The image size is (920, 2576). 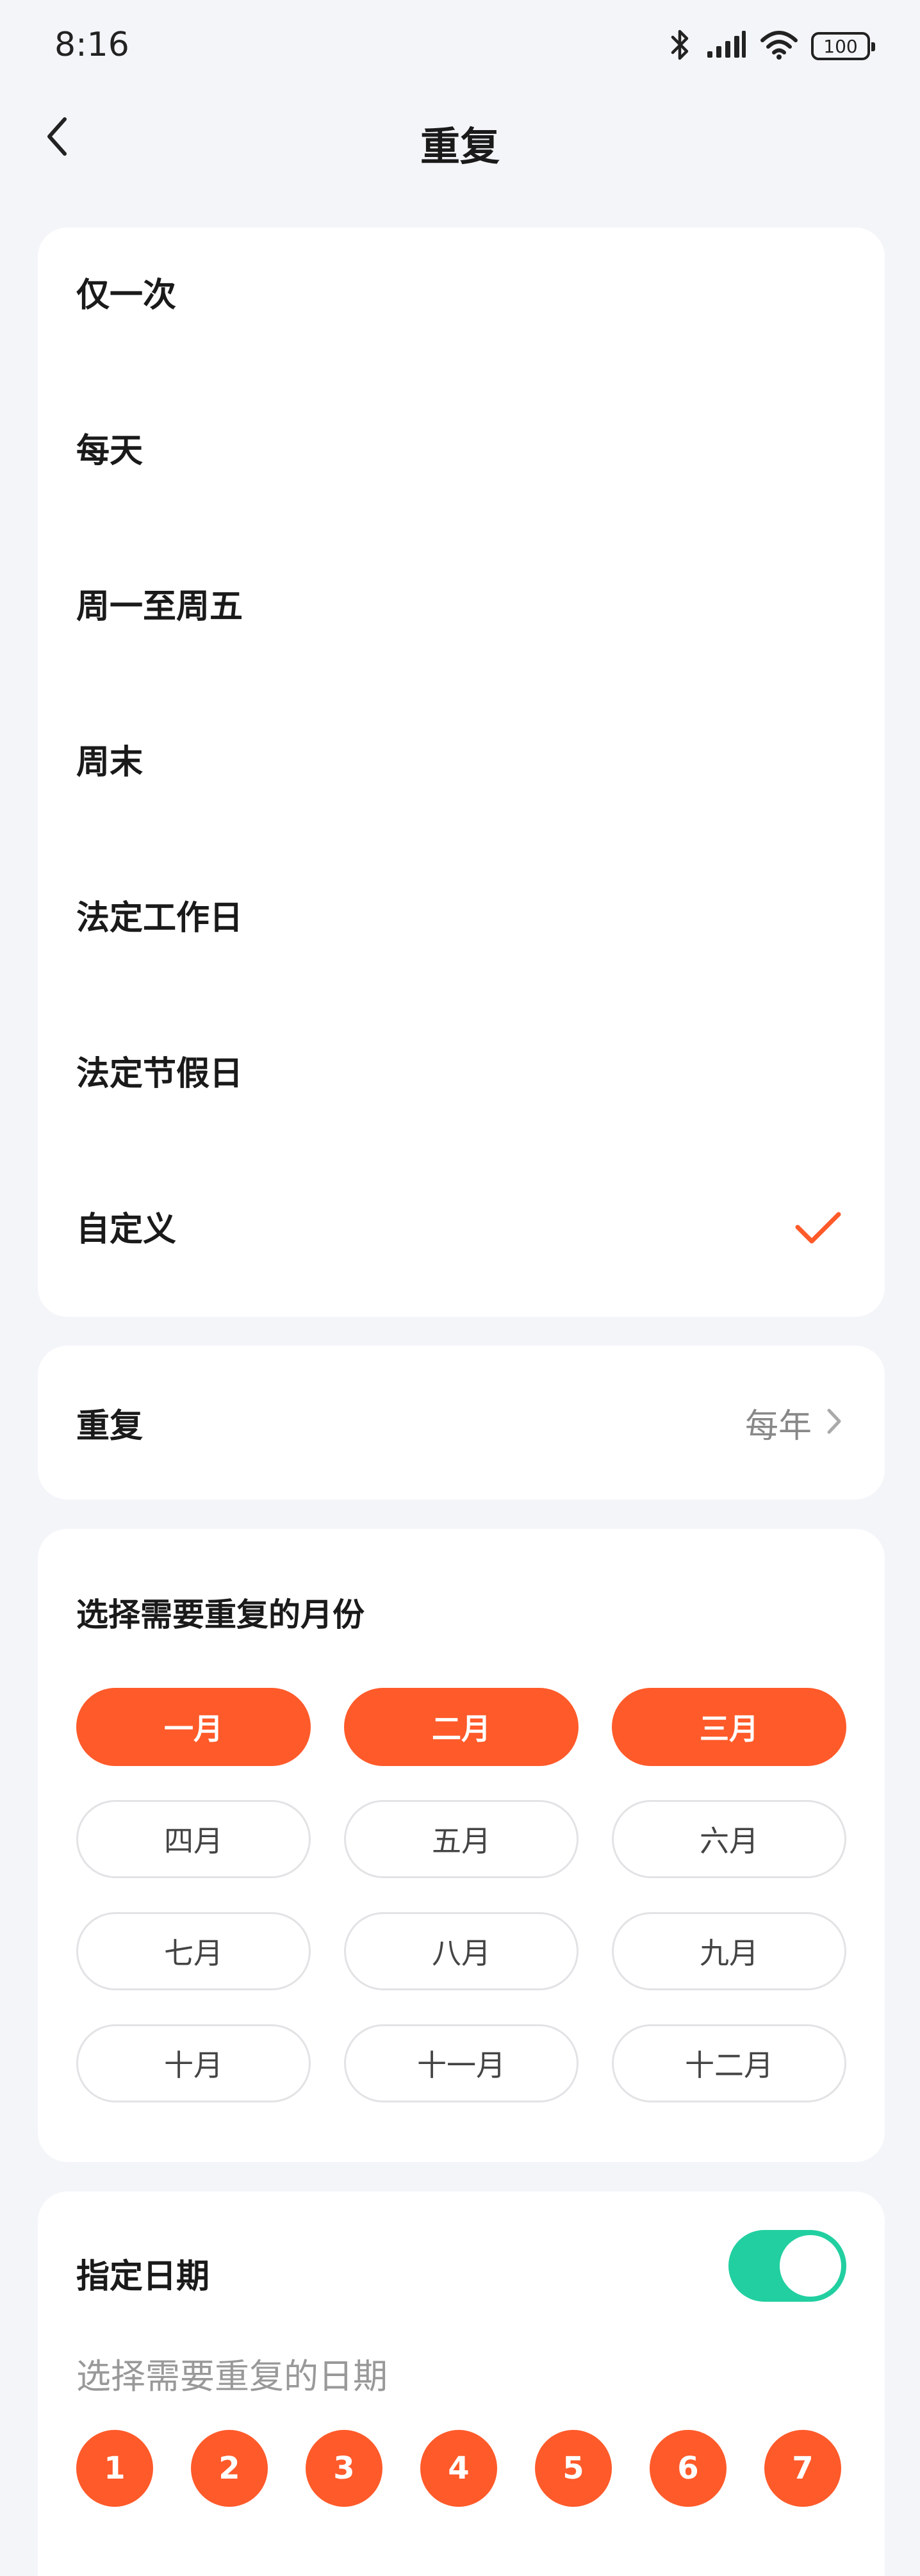 I want to click on dates-toggle, so click(x=787, y=2266).